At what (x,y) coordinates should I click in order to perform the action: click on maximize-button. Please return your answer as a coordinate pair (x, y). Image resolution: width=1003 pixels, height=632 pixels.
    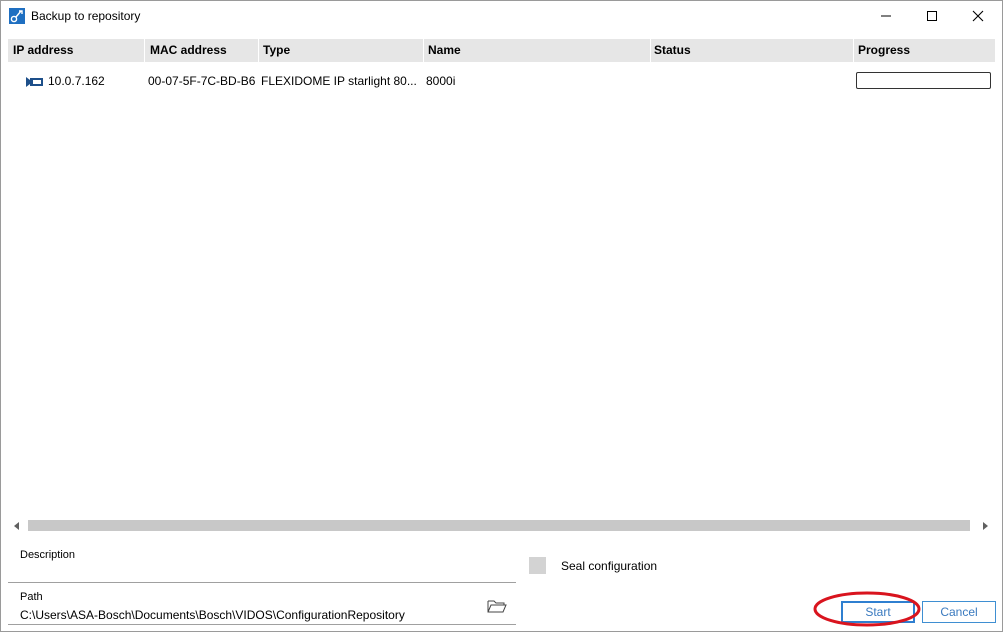
    Looking at the image, I should click on (932, 16).